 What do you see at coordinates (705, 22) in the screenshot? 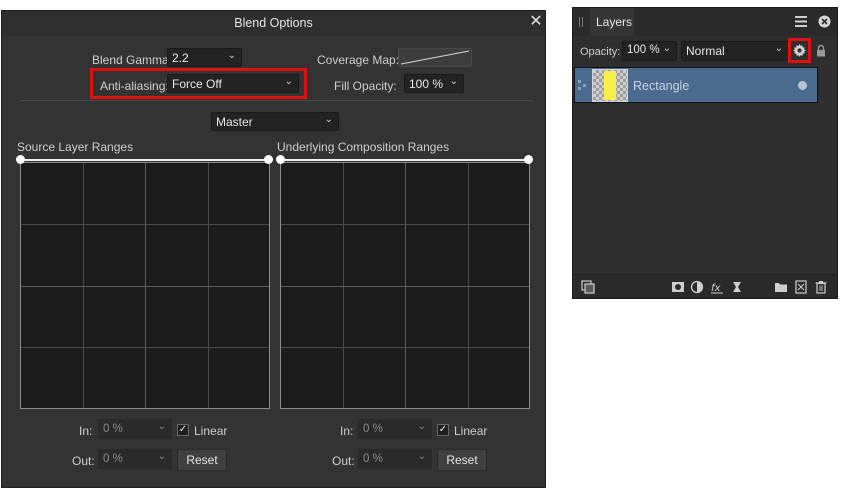
I see `panel-tabbar: Layers` at bounding box center [705, 22].